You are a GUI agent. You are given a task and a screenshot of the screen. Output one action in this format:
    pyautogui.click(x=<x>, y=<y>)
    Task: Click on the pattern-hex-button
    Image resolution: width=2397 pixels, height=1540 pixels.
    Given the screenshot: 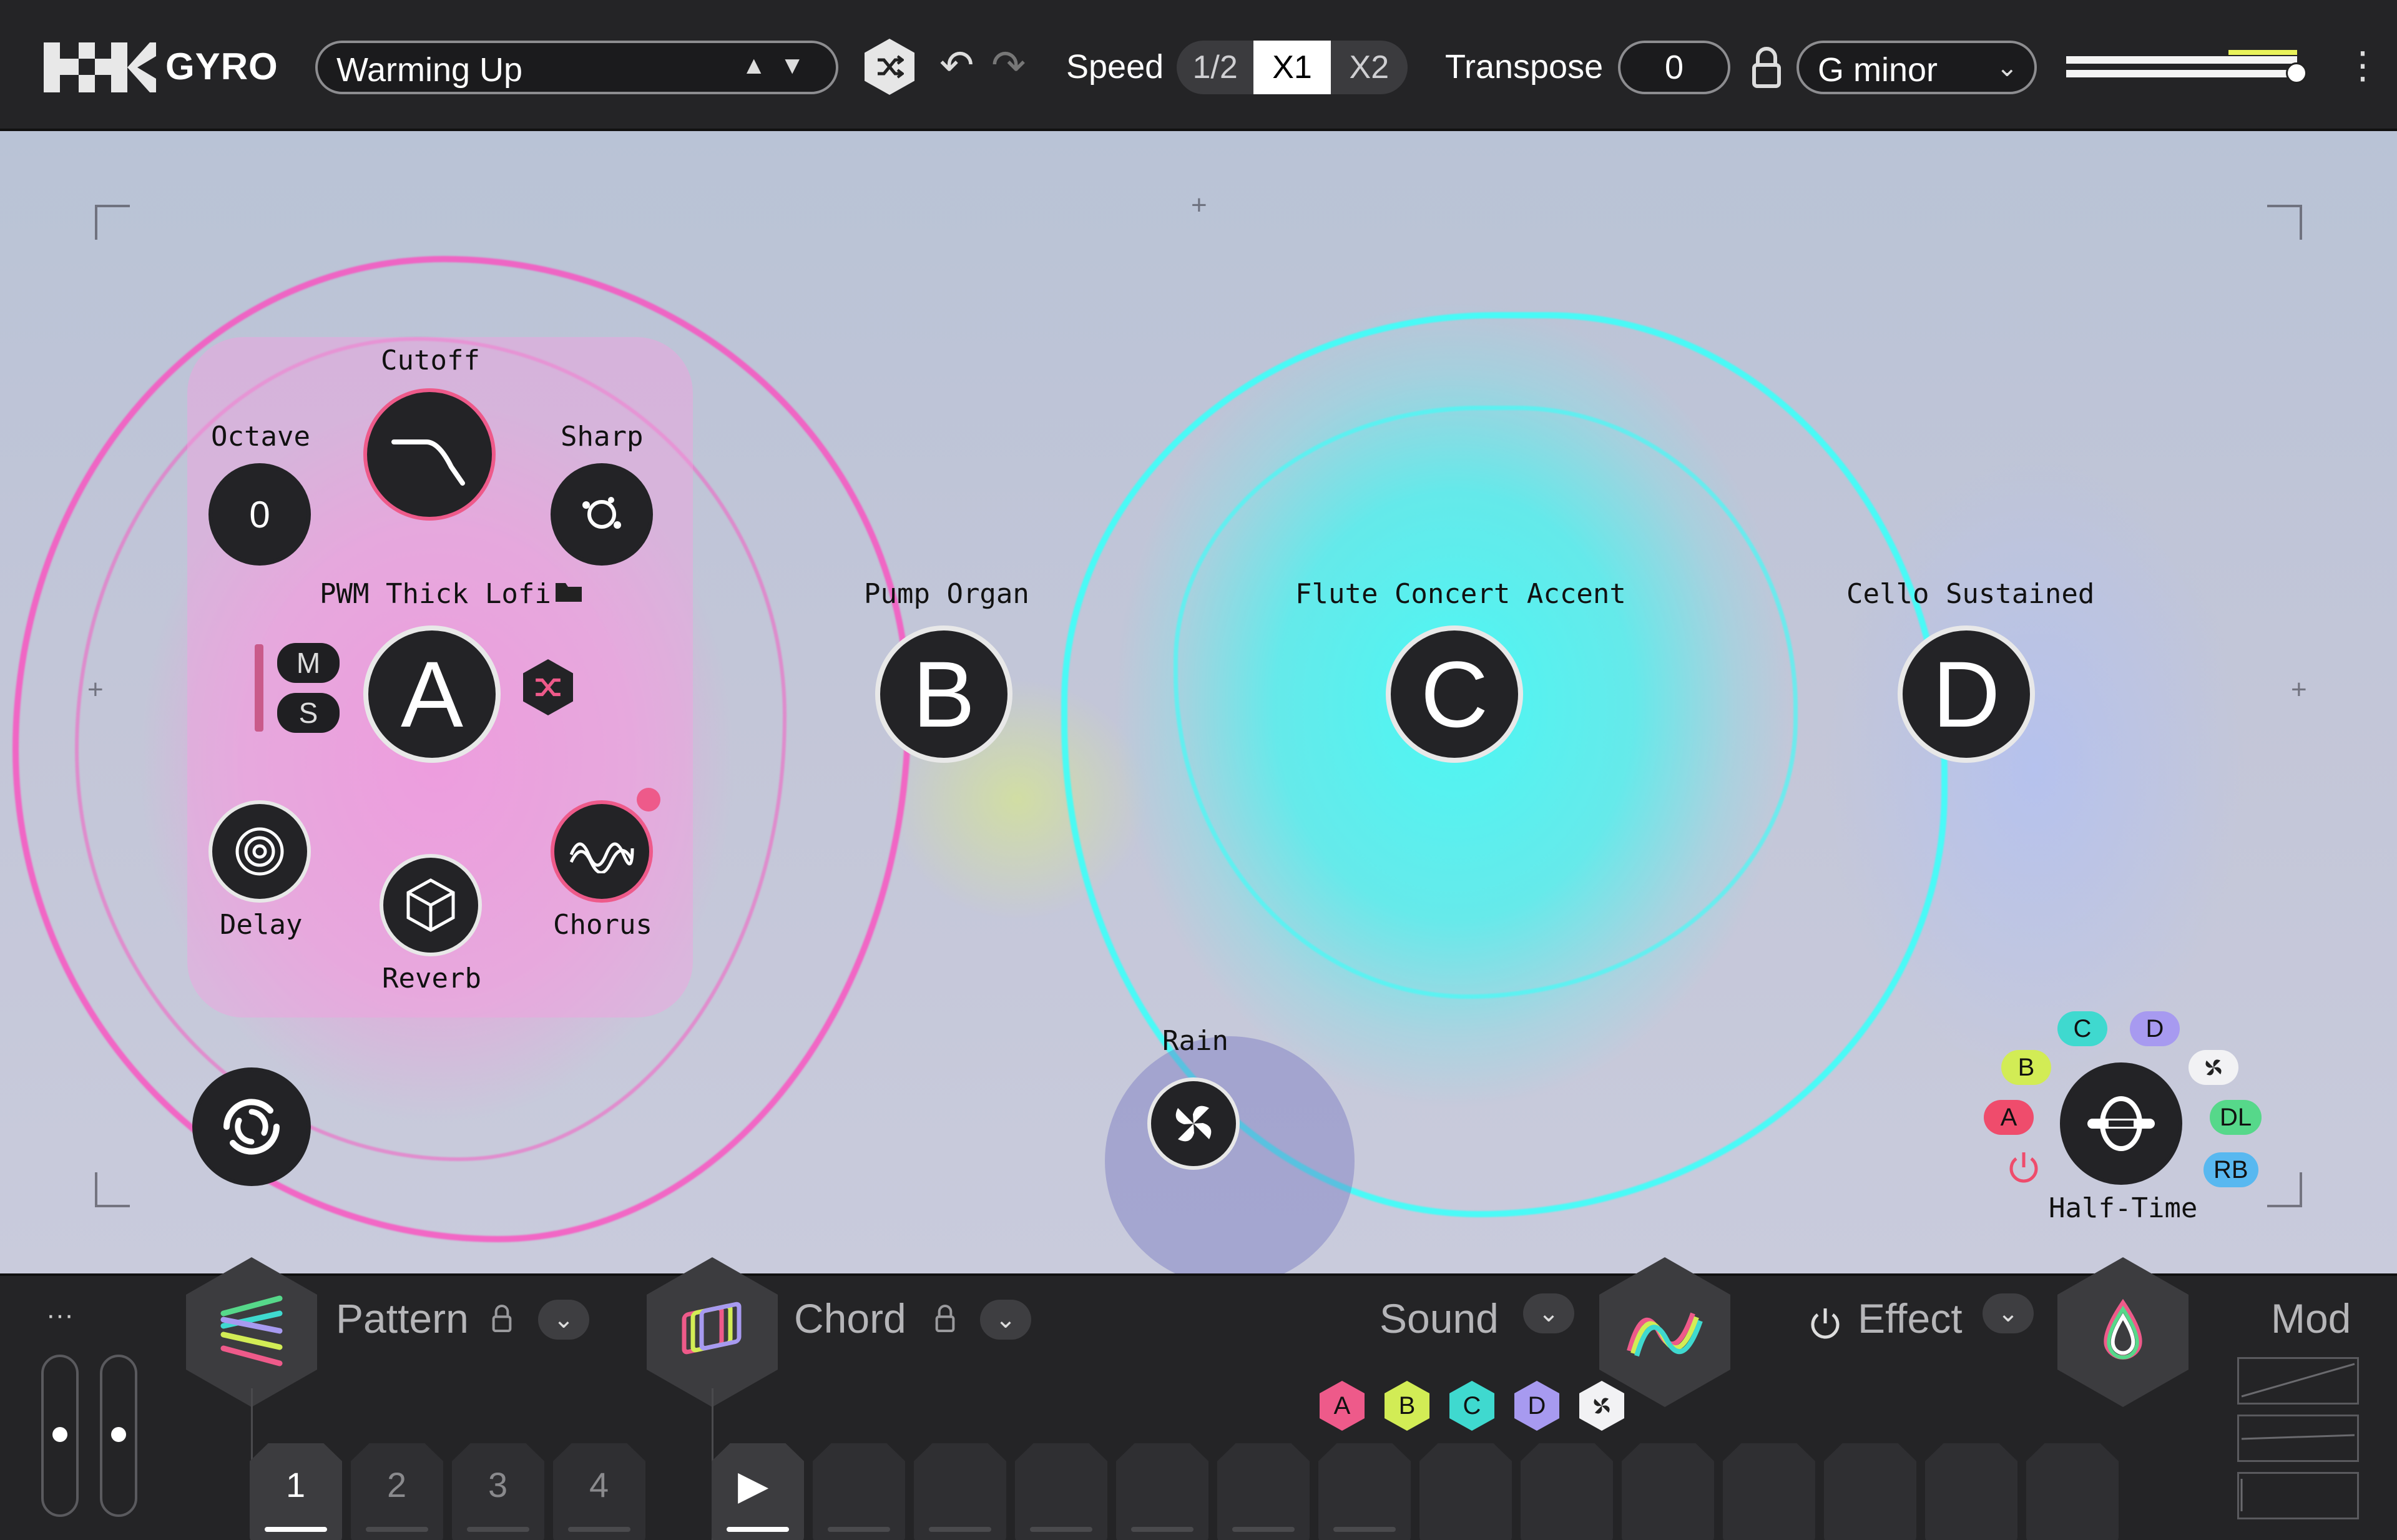 What is the action you would take?
    pyautogui.click(x=251, y=1332)
    